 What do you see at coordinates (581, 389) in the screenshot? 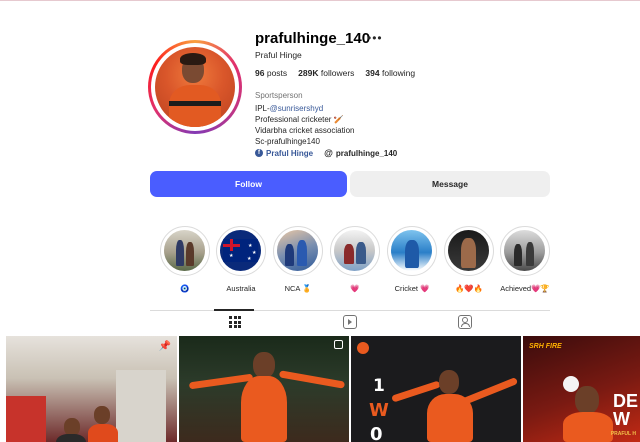
I see `post-thumbnail: SRH FIRE DE W PRAFUL H` at bounding box center [581, 389].